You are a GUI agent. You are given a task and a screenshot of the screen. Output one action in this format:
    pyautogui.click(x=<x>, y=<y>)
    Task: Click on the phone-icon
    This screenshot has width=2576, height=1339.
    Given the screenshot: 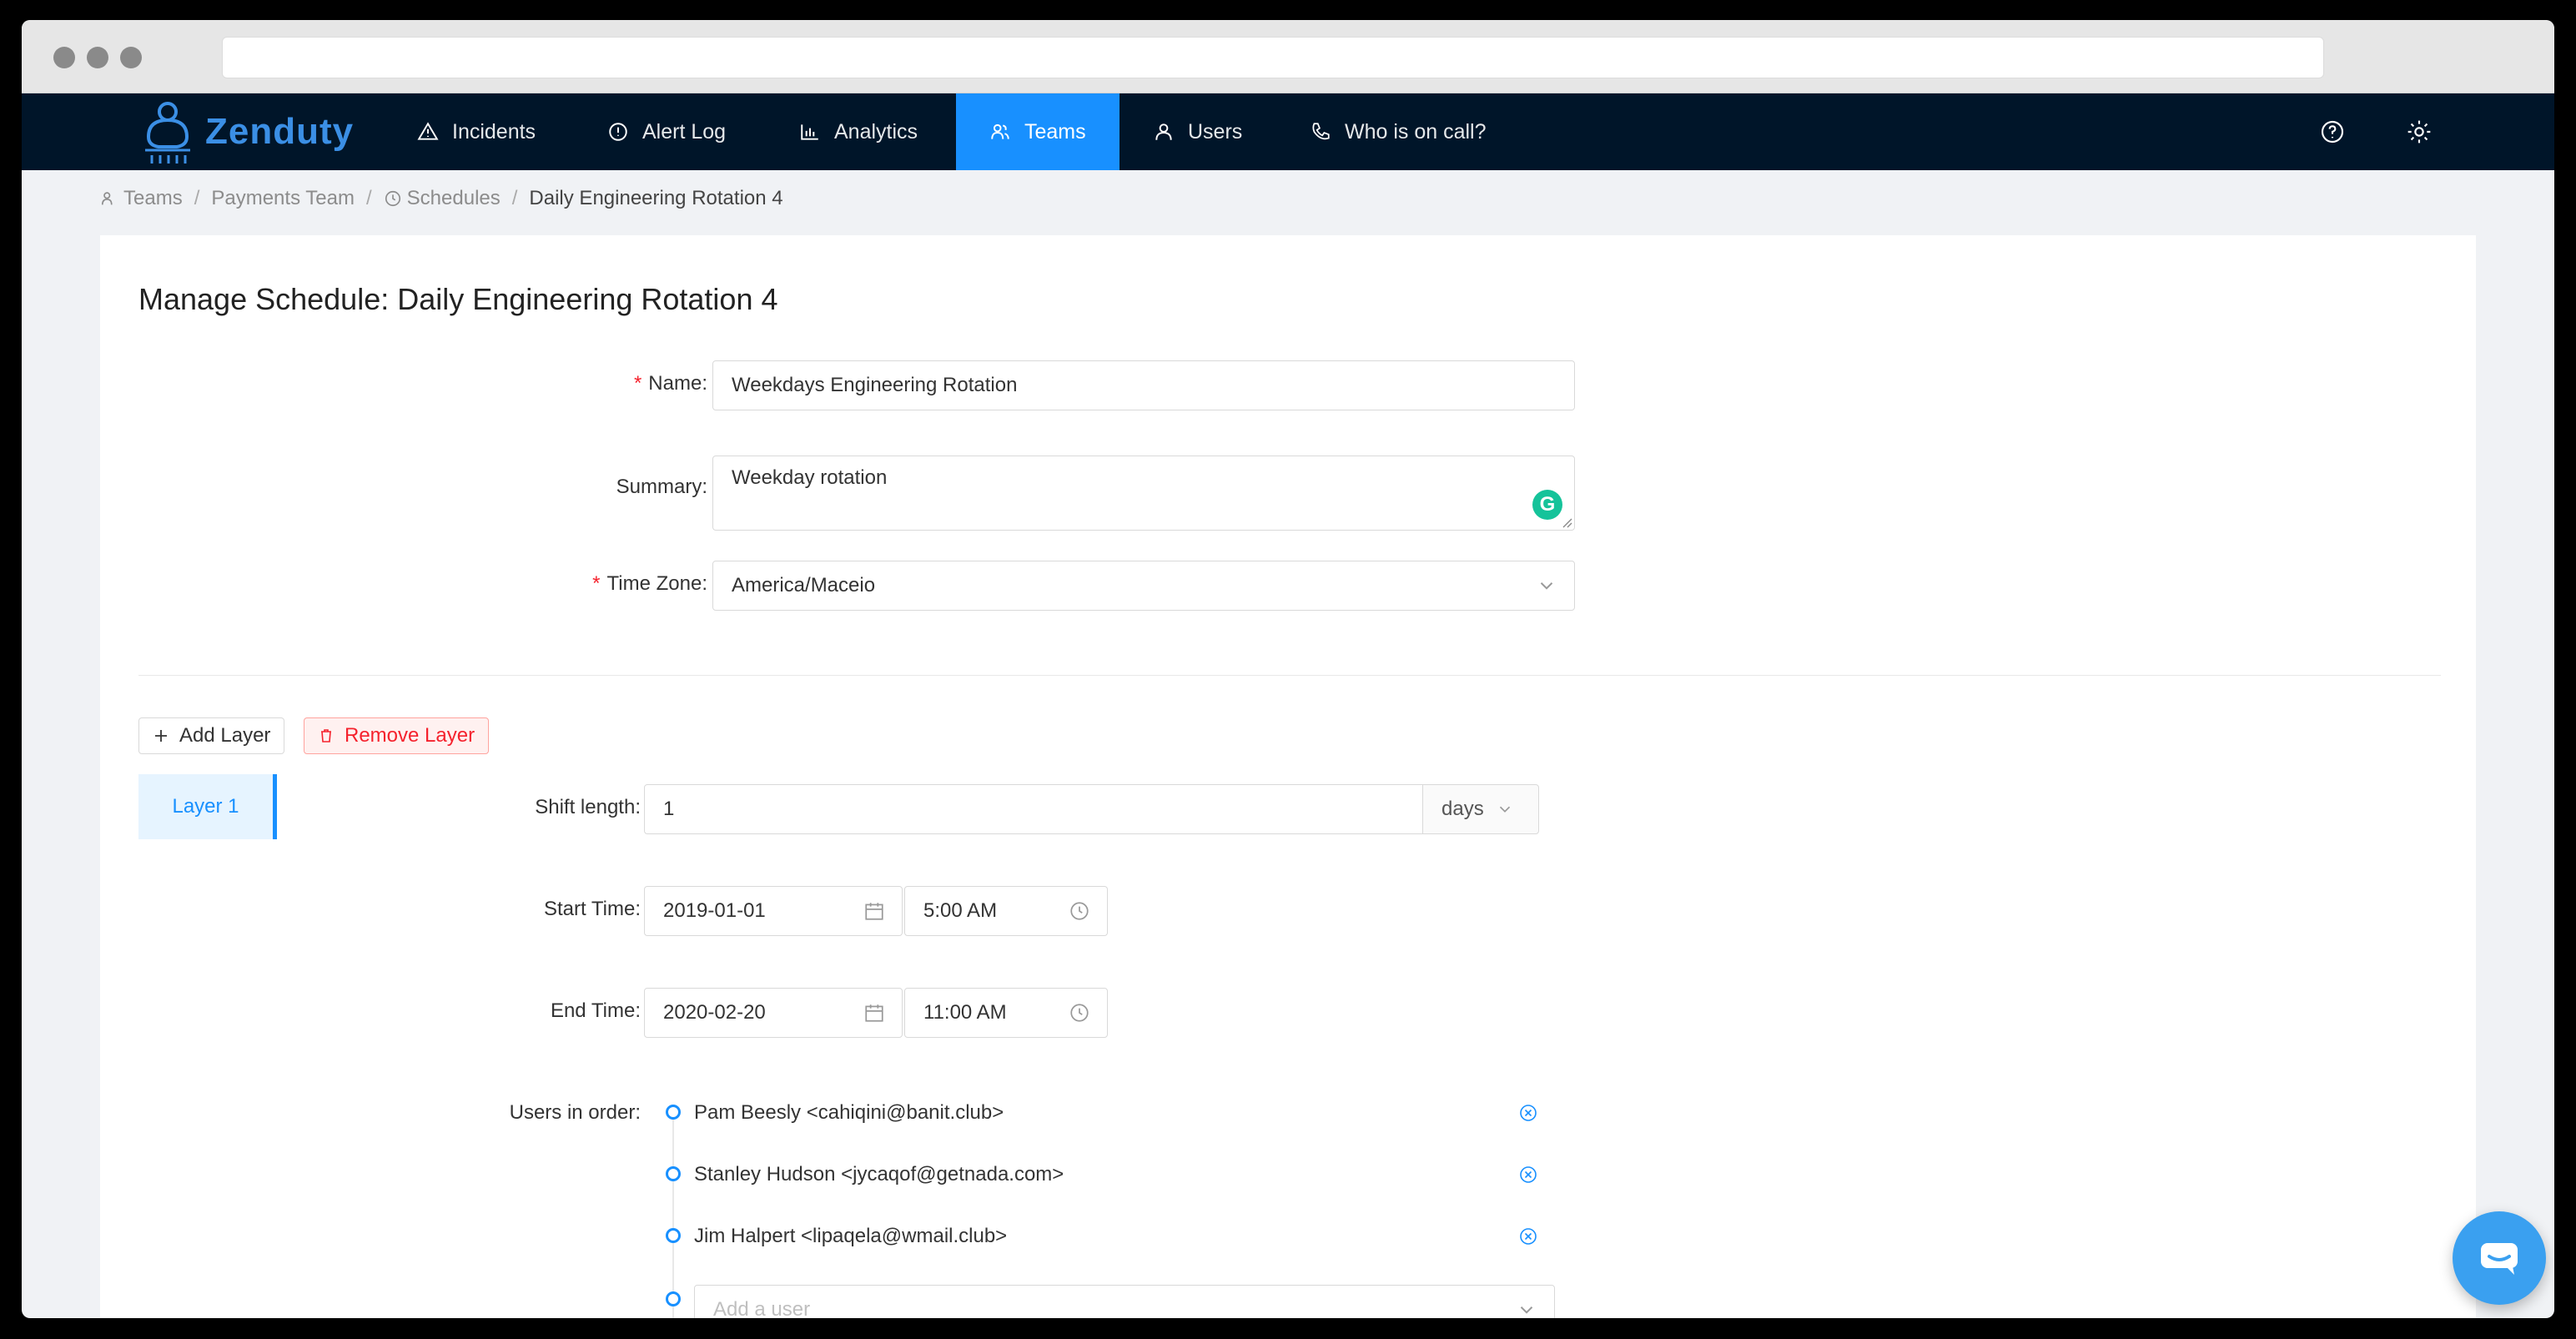 What is the action you would take?
    pyautogui.click(x=1321, y=131)
    